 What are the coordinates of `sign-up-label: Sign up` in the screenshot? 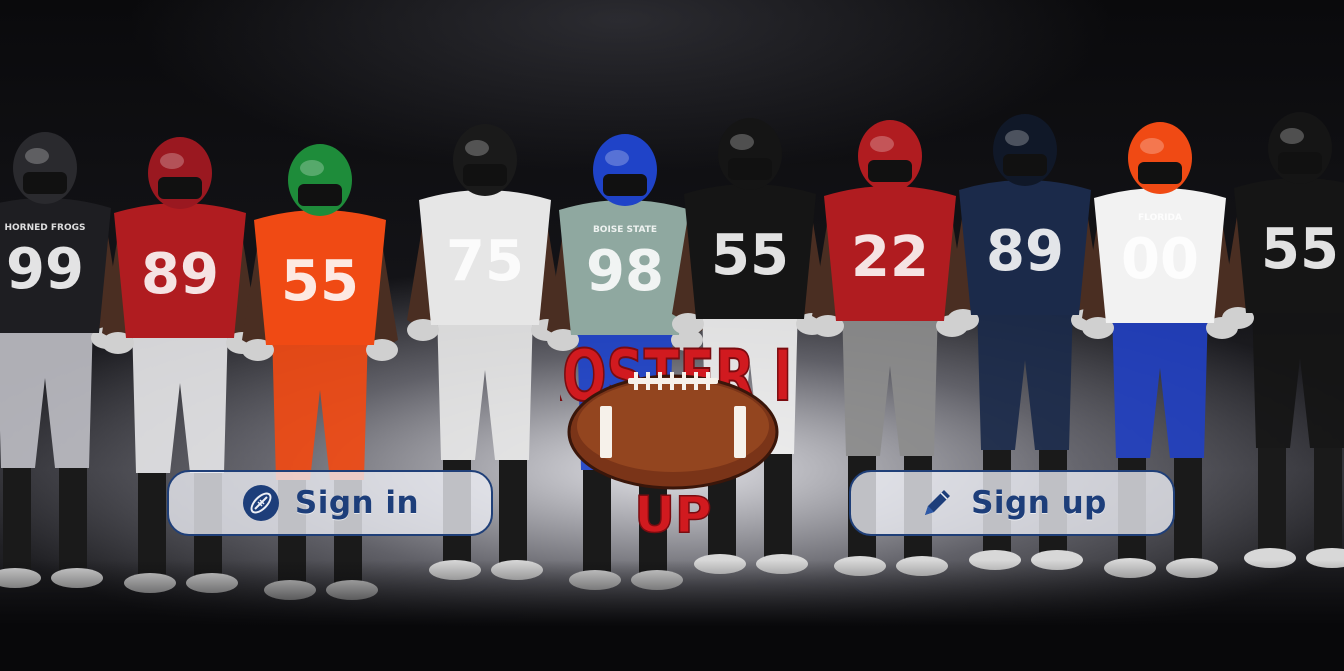 It's located at (1039, 503).